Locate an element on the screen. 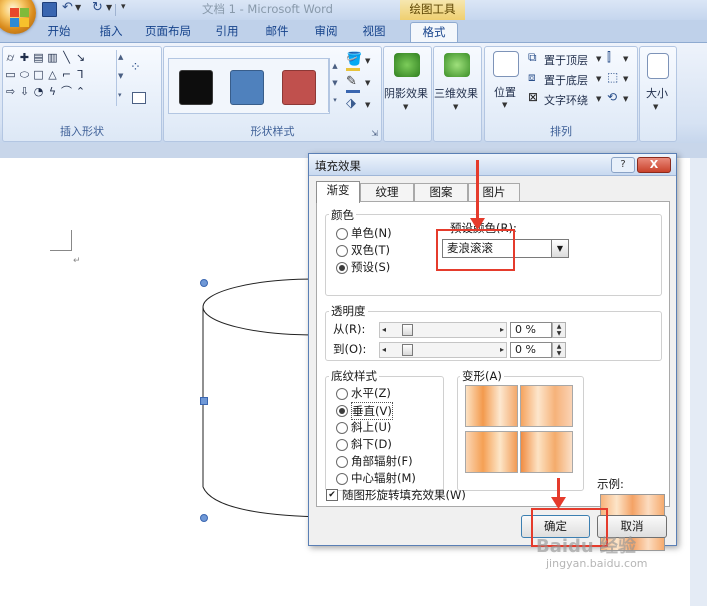 The image size is (707, 606). shadow-effects-label: 阴影效果 is located at coordinates (406, 93).